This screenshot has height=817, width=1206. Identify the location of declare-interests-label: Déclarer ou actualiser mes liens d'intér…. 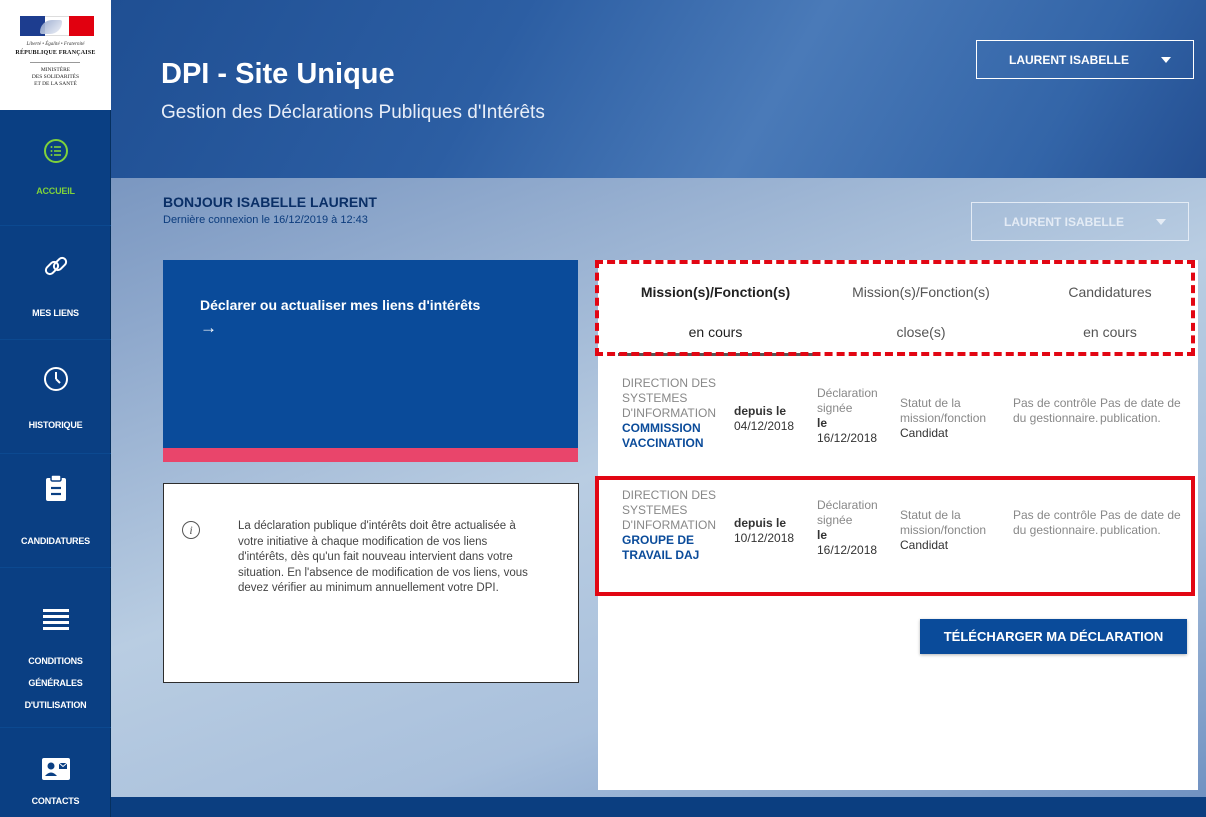
(340, 305).